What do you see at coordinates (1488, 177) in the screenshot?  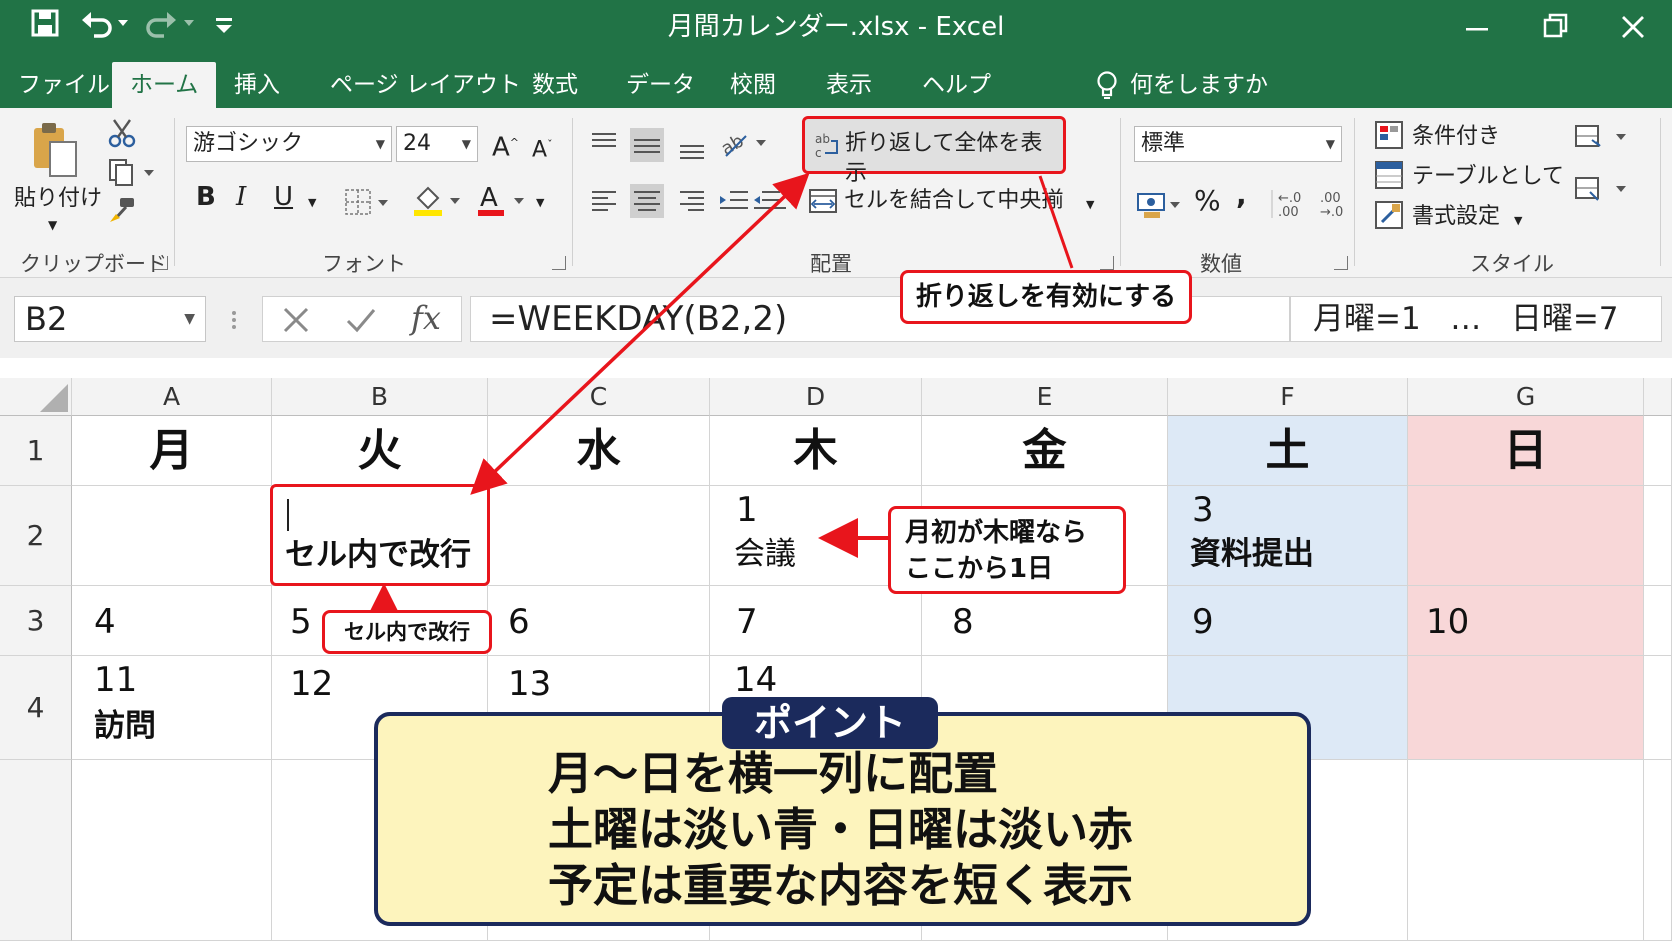 I see `format-as-table-button: テーブルとして` at bounding box center [1488, 177].